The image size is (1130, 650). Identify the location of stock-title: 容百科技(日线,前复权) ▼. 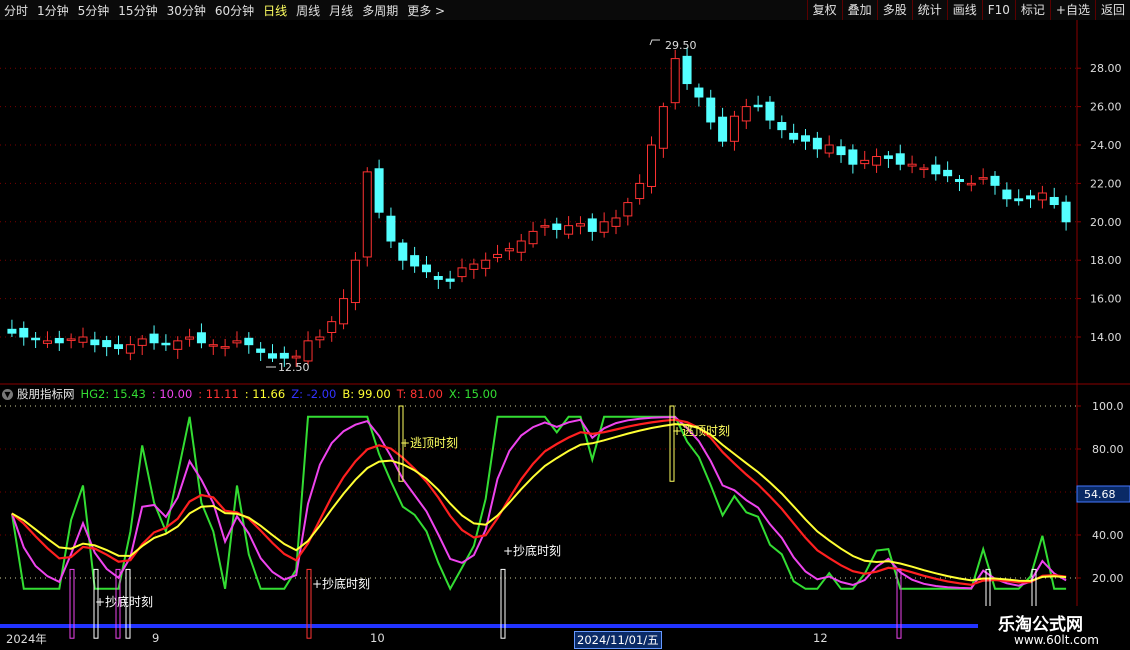
(72, 30).